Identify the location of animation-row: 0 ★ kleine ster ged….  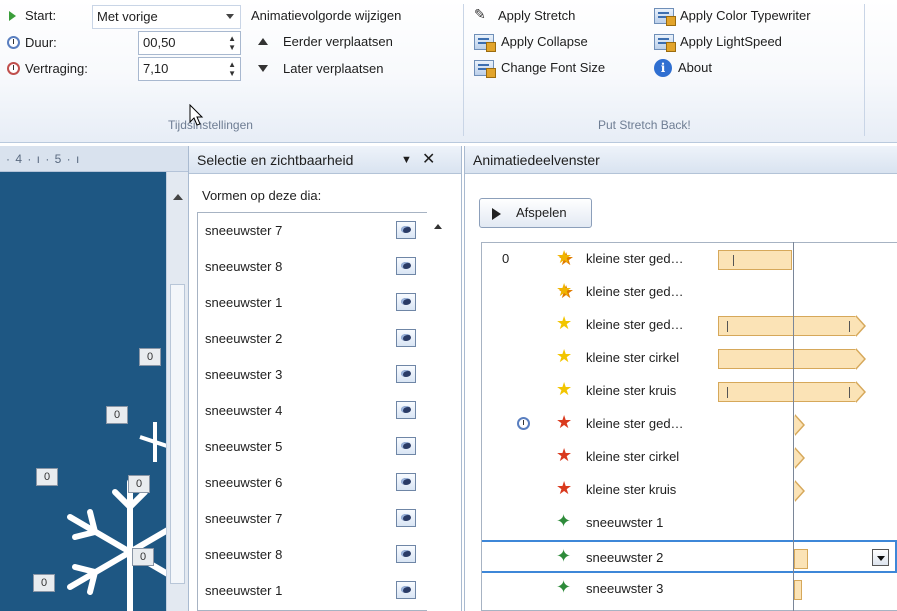
(689, 259).